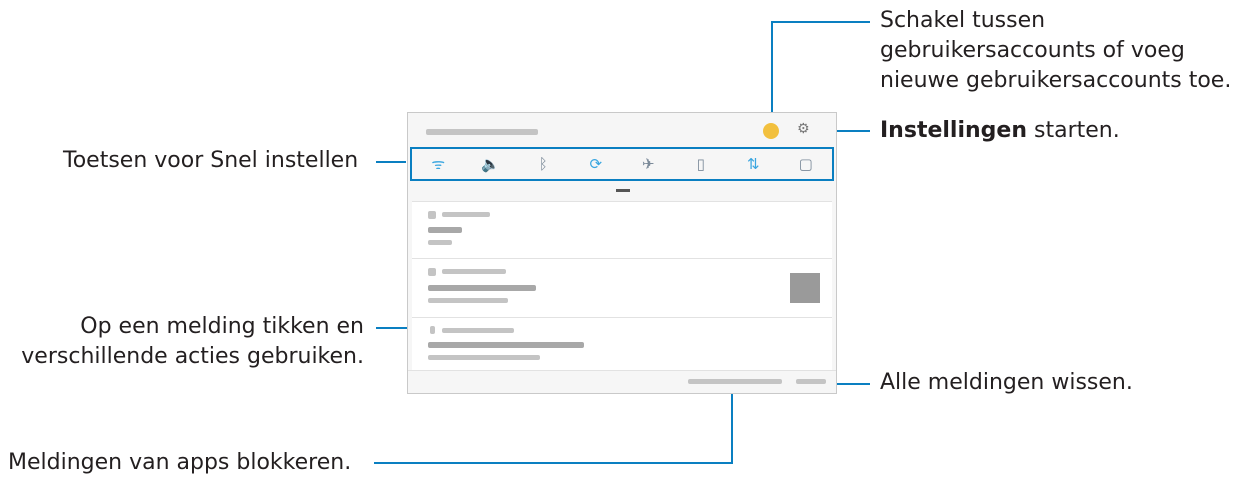  What do you see at coordinates (438, 164) in the screenshot?
I see `wifi-icon: ᯤ` at bounding box center [438, 164].